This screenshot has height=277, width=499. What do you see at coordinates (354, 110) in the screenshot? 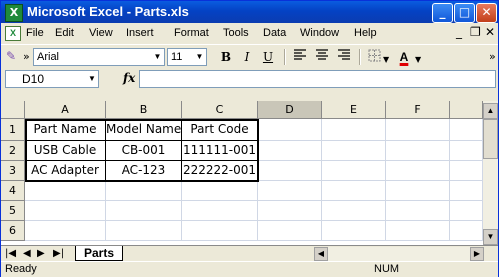
I see `column-header-e: E` at bounding box center [354, 110].